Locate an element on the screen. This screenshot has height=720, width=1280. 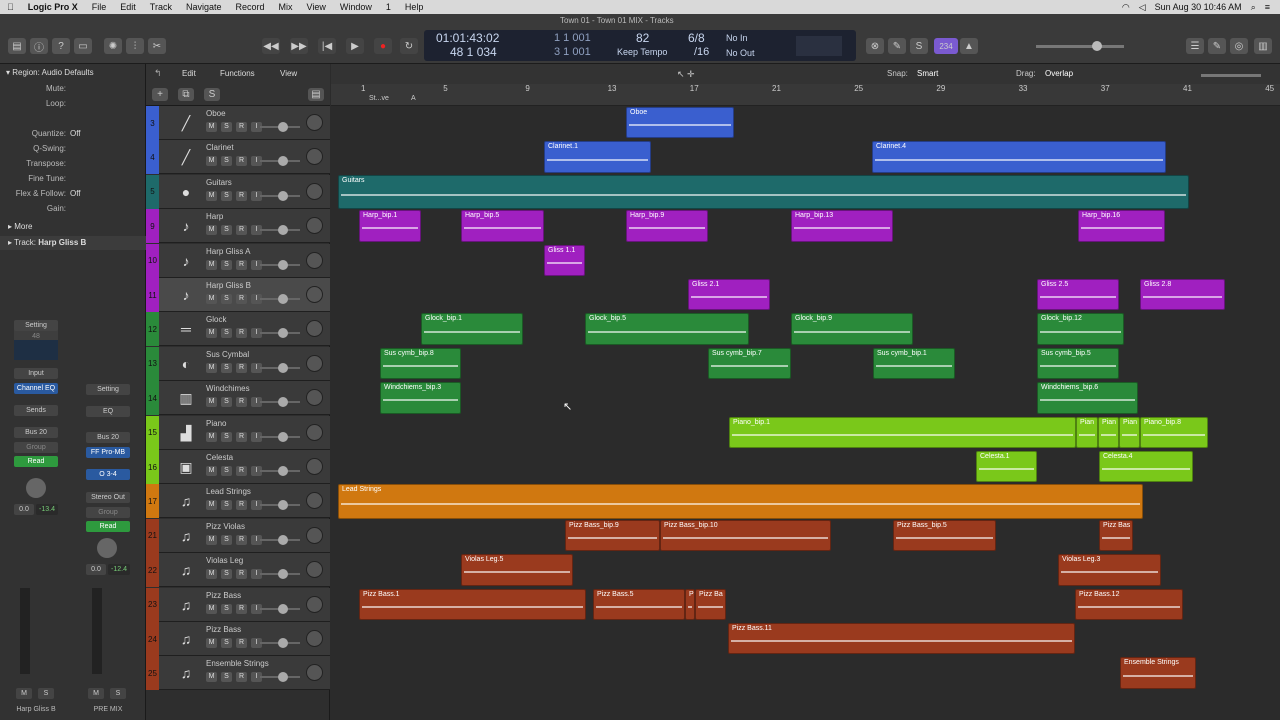
region: Pizz Bass.1 is located at coordinates (472, 604).